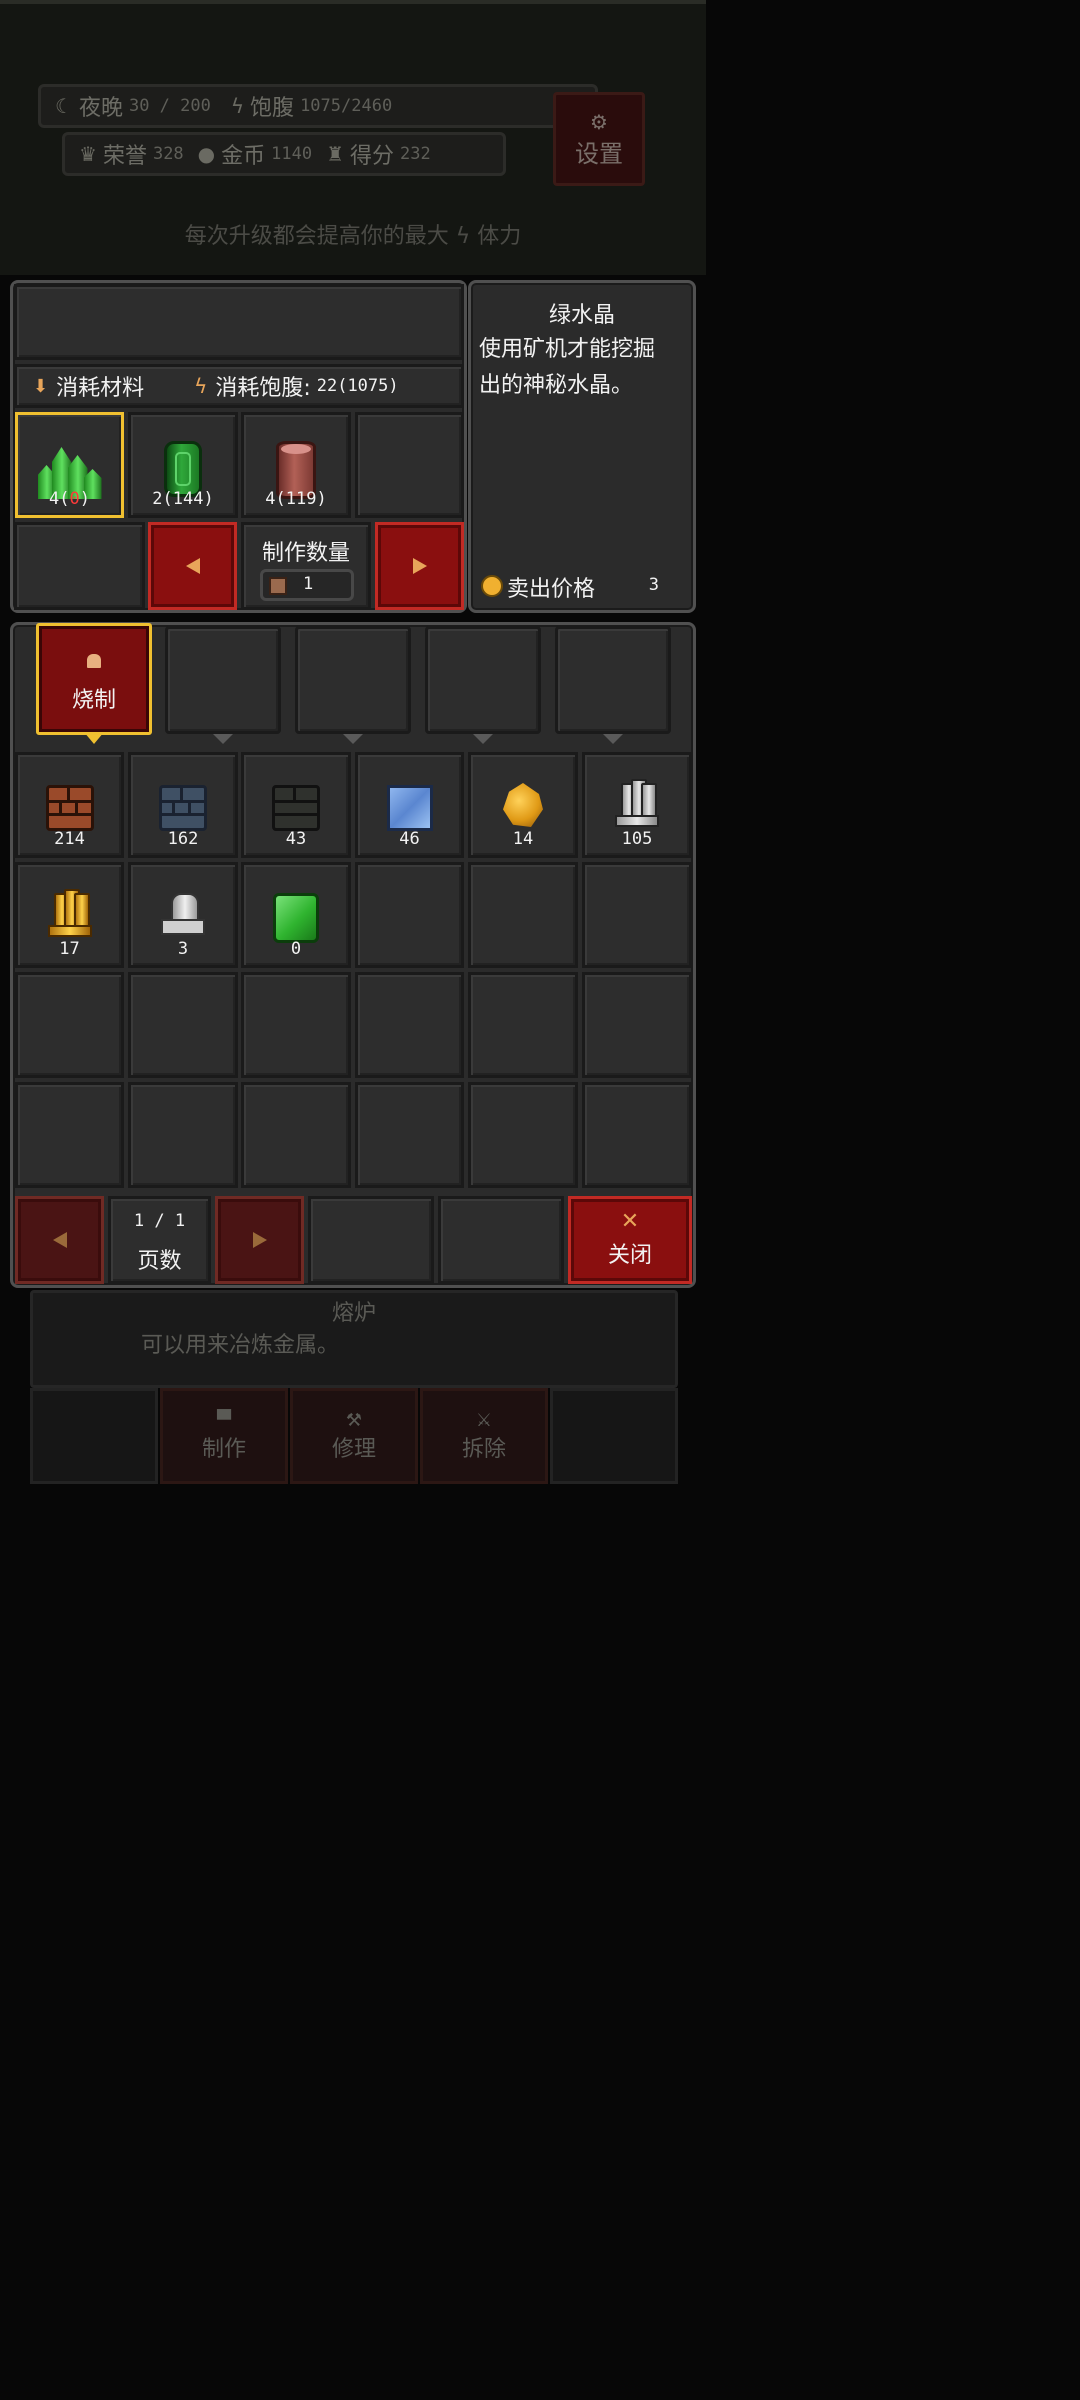 The image size is (1080, 2400). What do you see at coordinates (79, 566) in the screenshot?
I see `empty-slot` at bounding box center [79, 566].